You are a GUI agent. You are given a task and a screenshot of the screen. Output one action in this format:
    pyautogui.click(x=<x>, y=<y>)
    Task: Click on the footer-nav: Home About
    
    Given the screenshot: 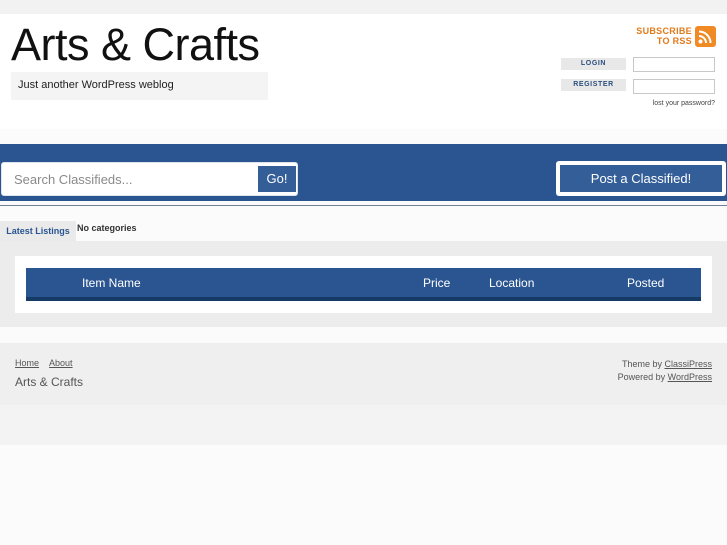 What is the action you would take?
    pyautogui.click(x=48, y=363)
    